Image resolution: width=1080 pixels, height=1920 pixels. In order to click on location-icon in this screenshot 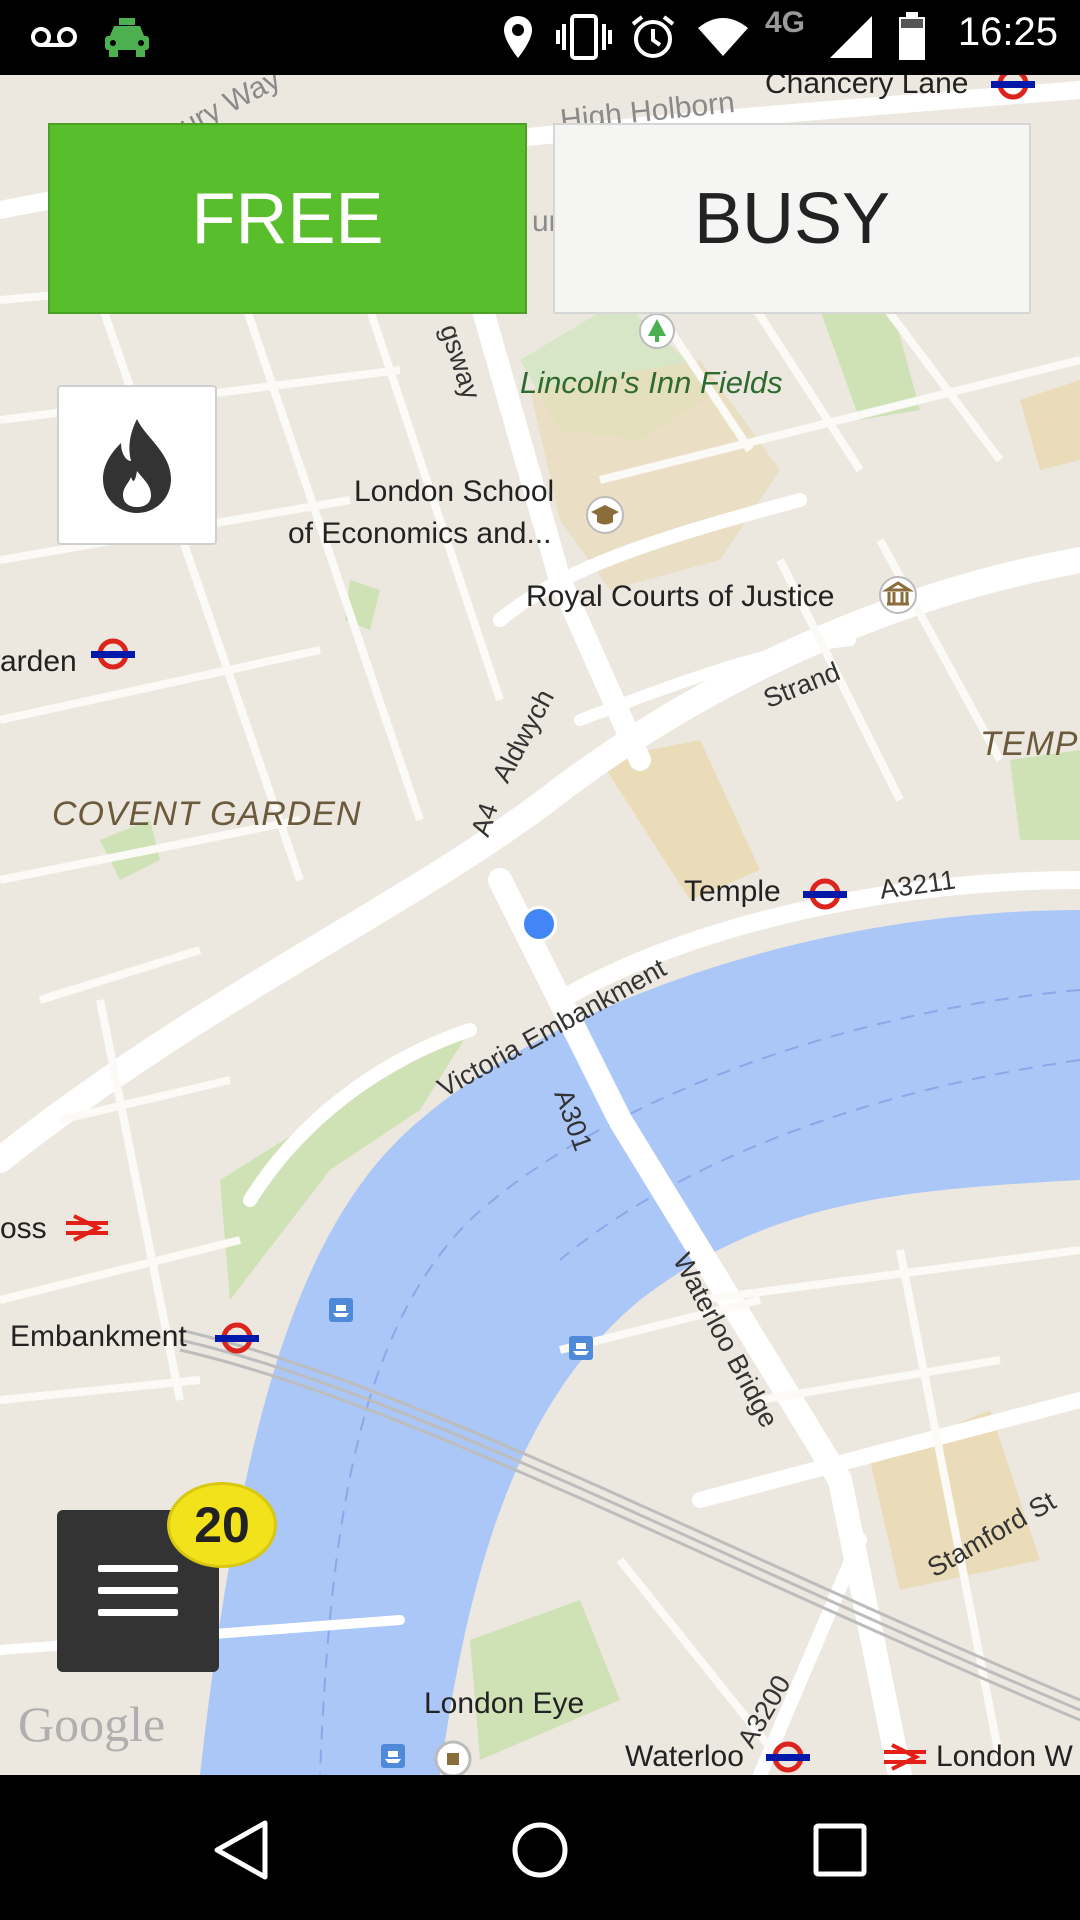, I will do `click(518, 37)`.